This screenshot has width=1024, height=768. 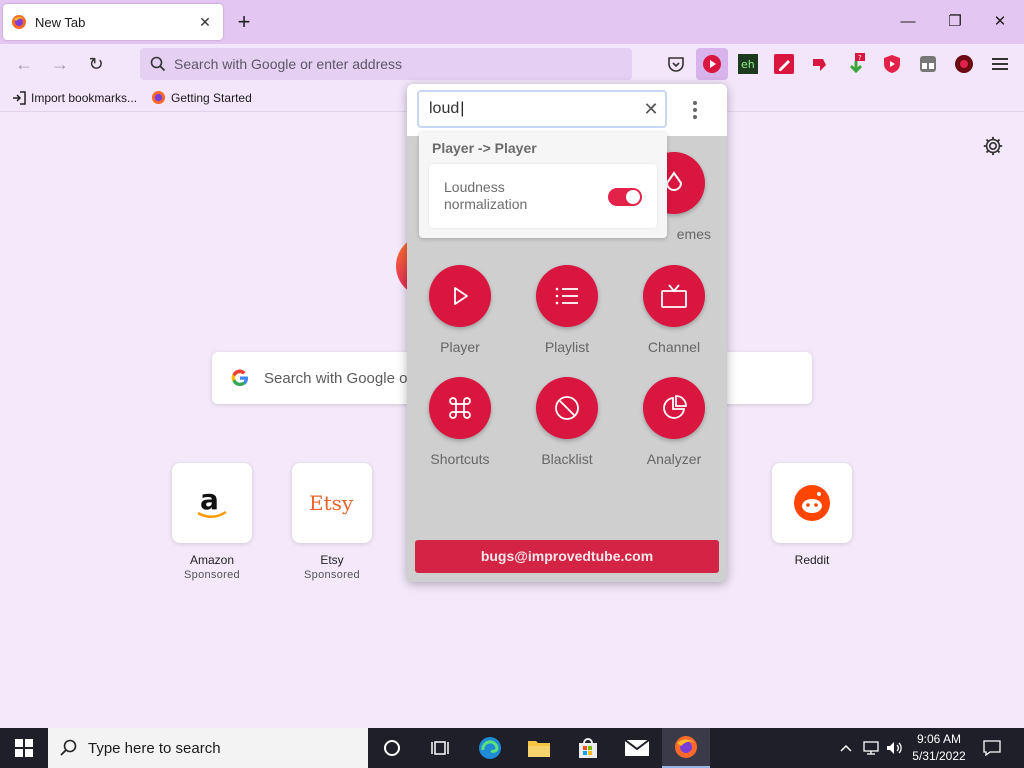 What do you see at coordinates (567, 408) in the screenshot?
I see `block-icon` at bounding box center [567, 408].